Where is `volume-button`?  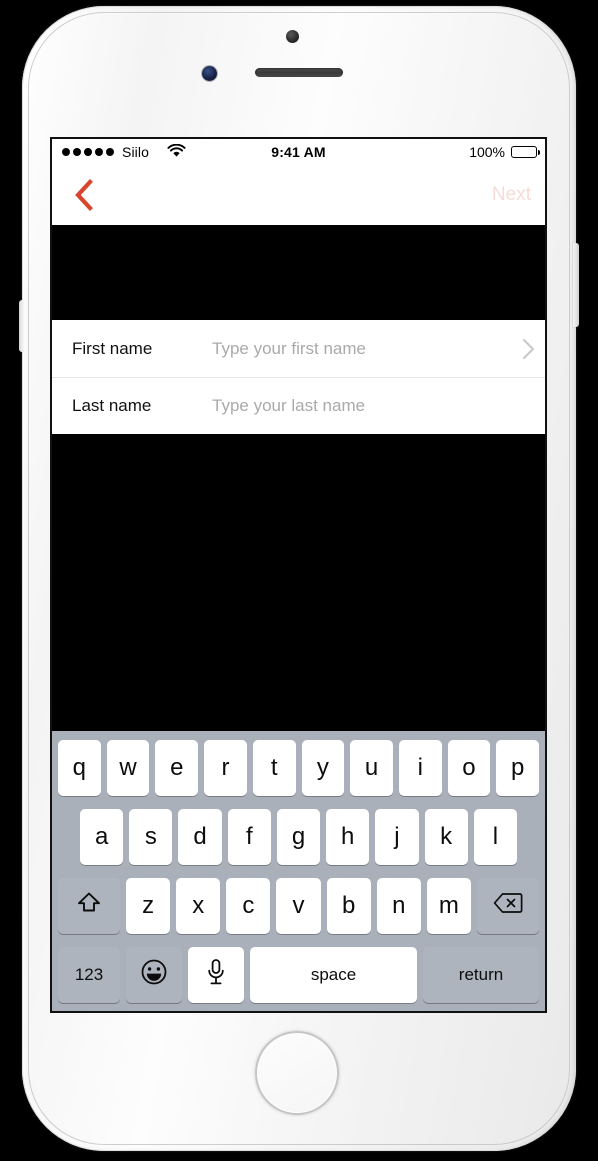
volume-button is located at coordinates (21, 326).